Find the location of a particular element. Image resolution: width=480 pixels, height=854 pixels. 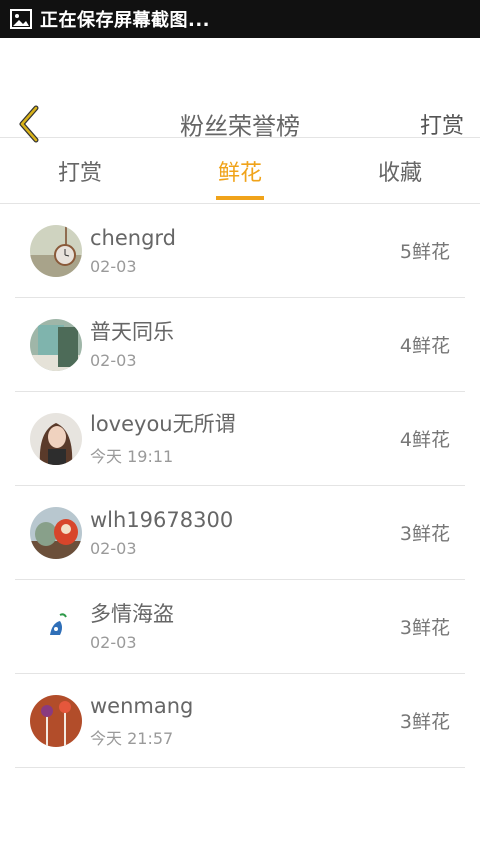

tab-label: 鲜花 is located at coordinates (239, 173).